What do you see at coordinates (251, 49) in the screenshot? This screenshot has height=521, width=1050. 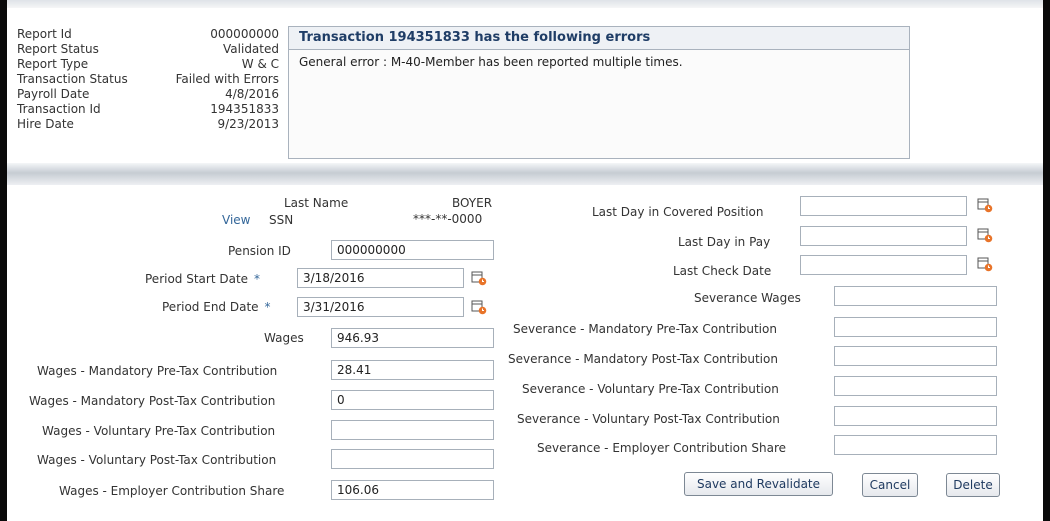 I see `report-status-value: Validated` at bounding box center [251, 49].